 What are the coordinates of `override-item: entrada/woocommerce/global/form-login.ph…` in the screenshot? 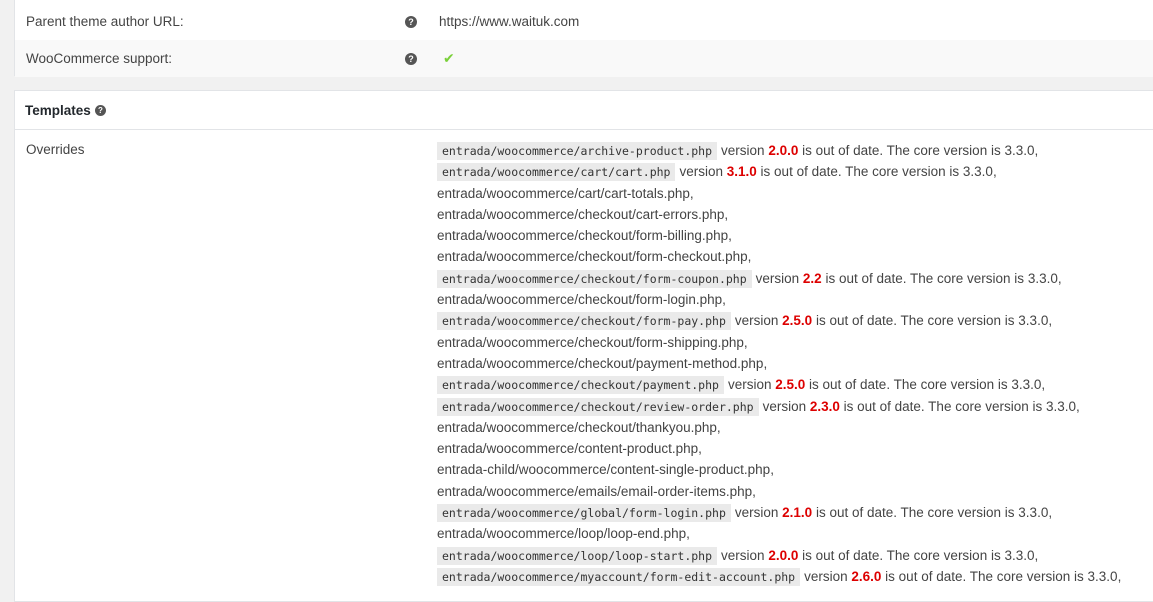 It's located at (795, 512).